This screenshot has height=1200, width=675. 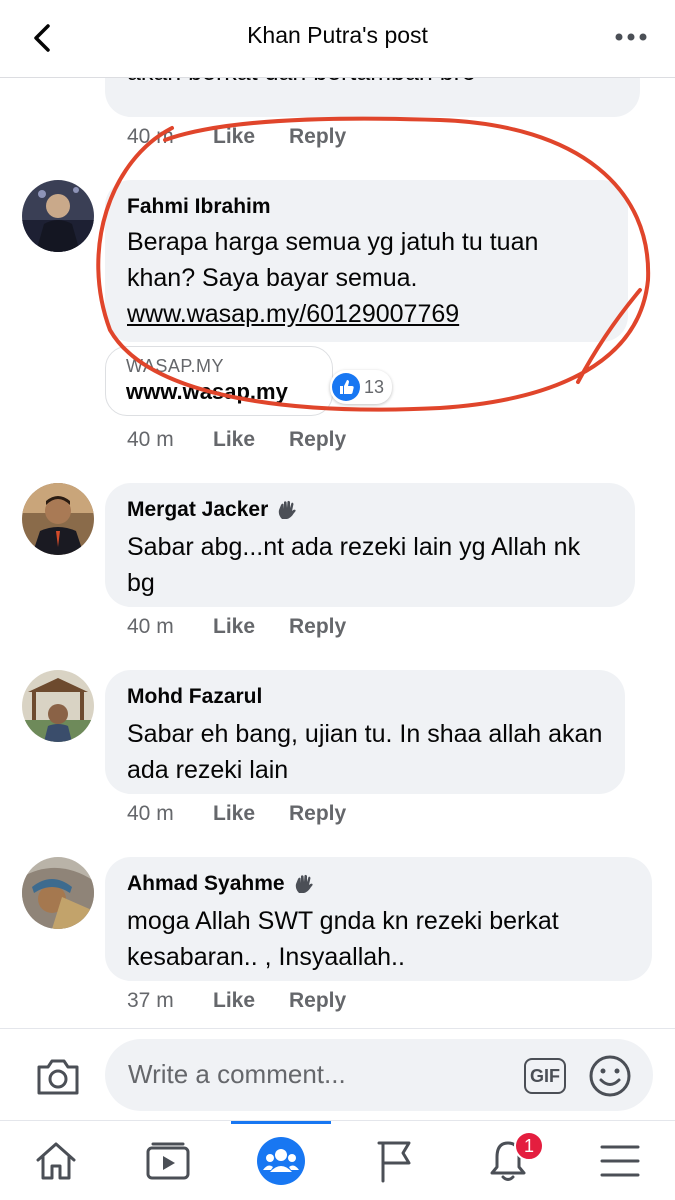 I want to click on notification-badge: 1, so click(x=529, y=1146).